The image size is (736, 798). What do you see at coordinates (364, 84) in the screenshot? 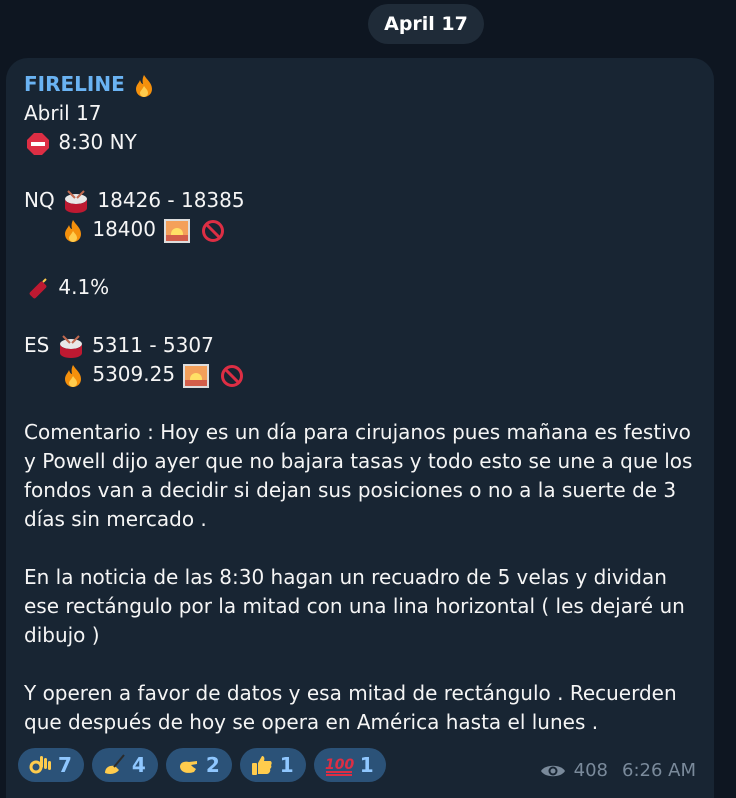
I see `sender-line: FIRELINE` at bounding box center [364, 84].